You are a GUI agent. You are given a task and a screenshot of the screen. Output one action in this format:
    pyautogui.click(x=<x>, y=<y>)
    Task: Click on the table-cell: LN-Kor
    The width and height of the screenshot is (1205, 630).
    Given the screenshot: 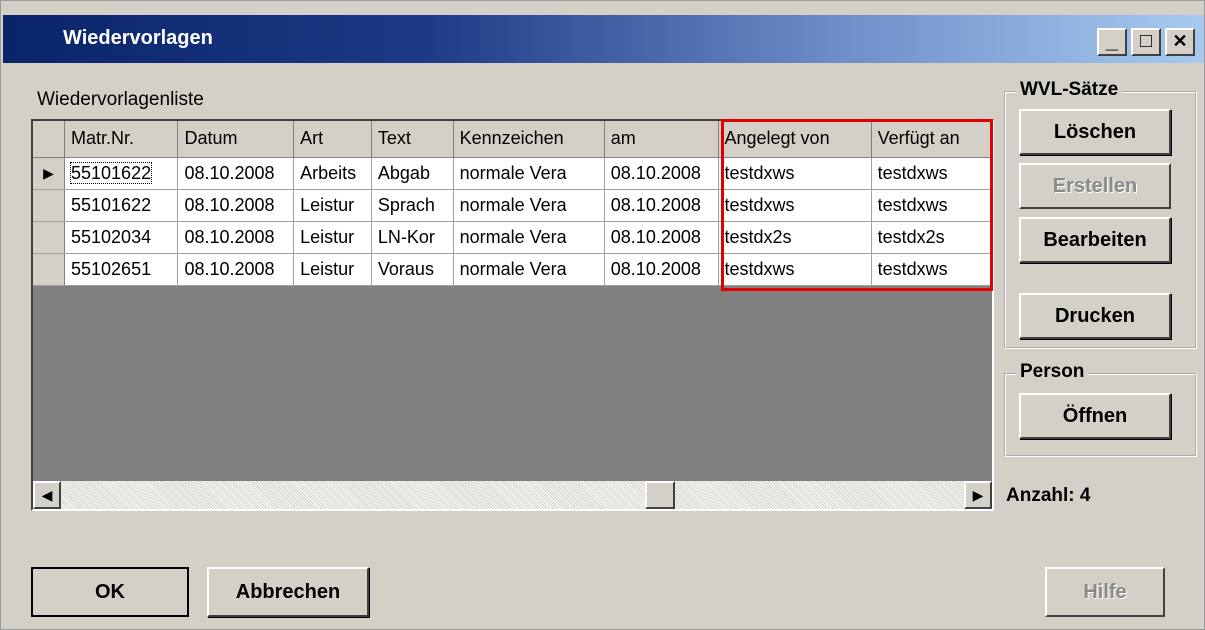 What is the action you would take?
    pyautogui.click(x=412, y=237)
    